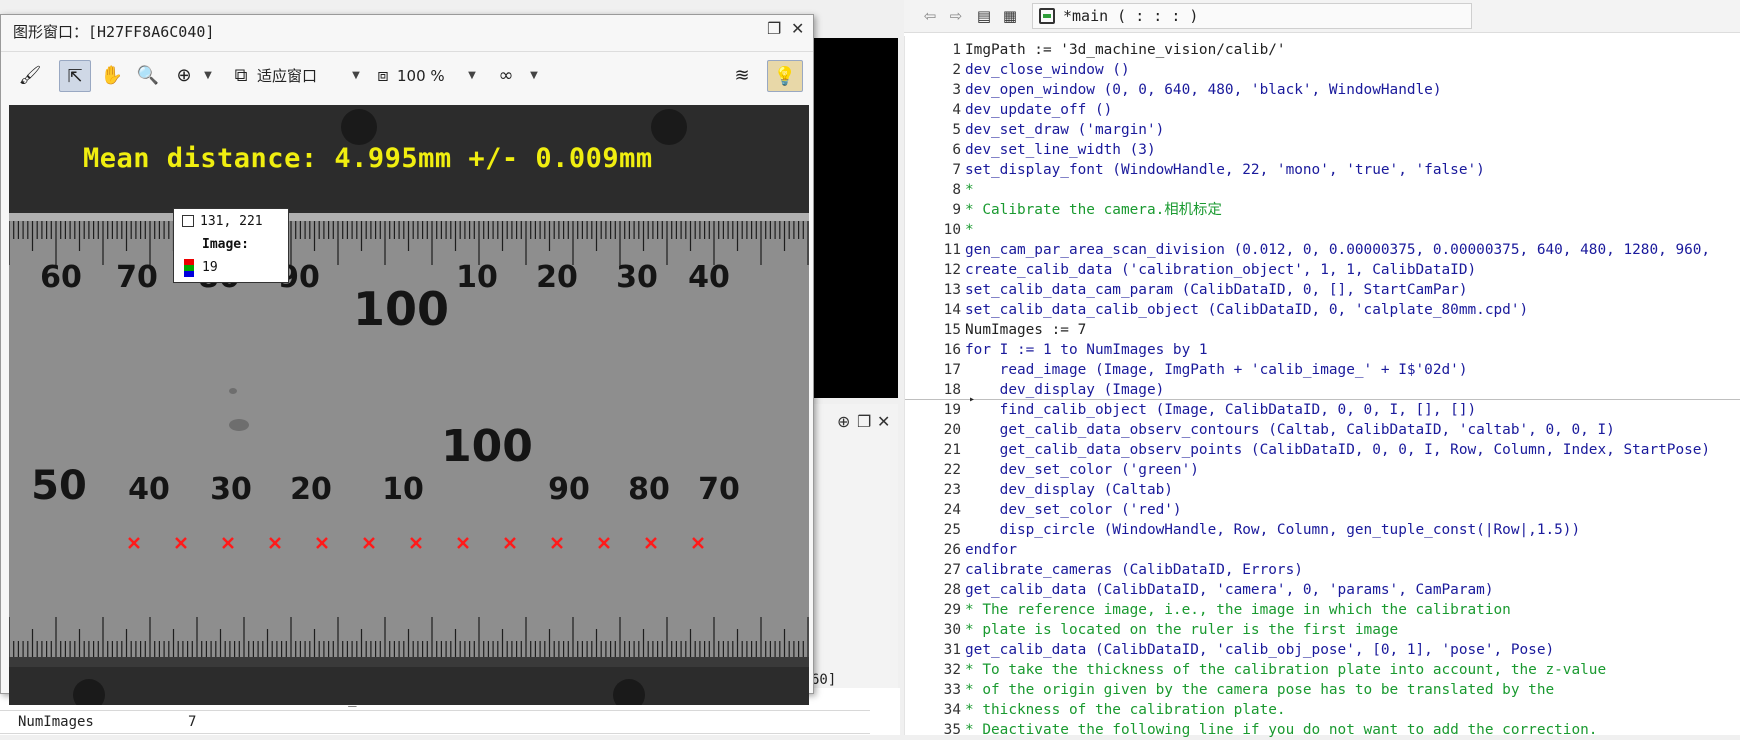 The width and height of the screenshot is (1740, 740). Describe the element at coordinates (1252, 16) in the screenshot. I see `procedure-selector: *main ( : : : )` at that location.